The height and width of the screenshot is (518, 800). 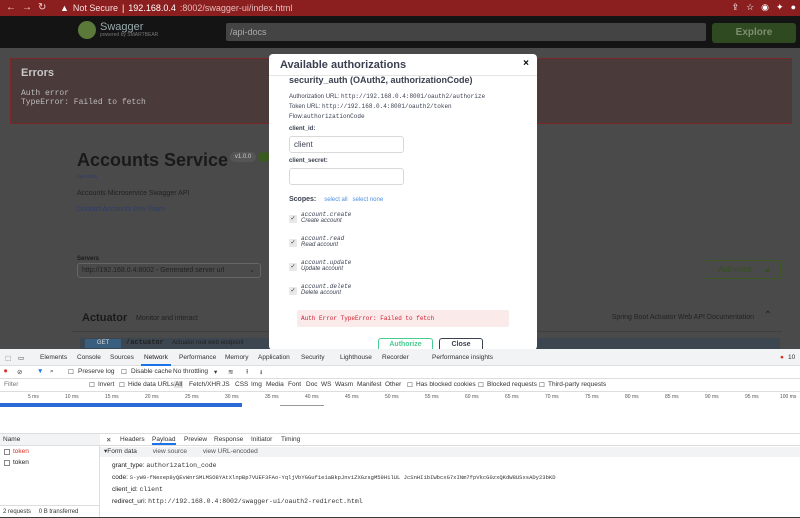 I want to click on tab-response: Response, so click(x=228, y=439).